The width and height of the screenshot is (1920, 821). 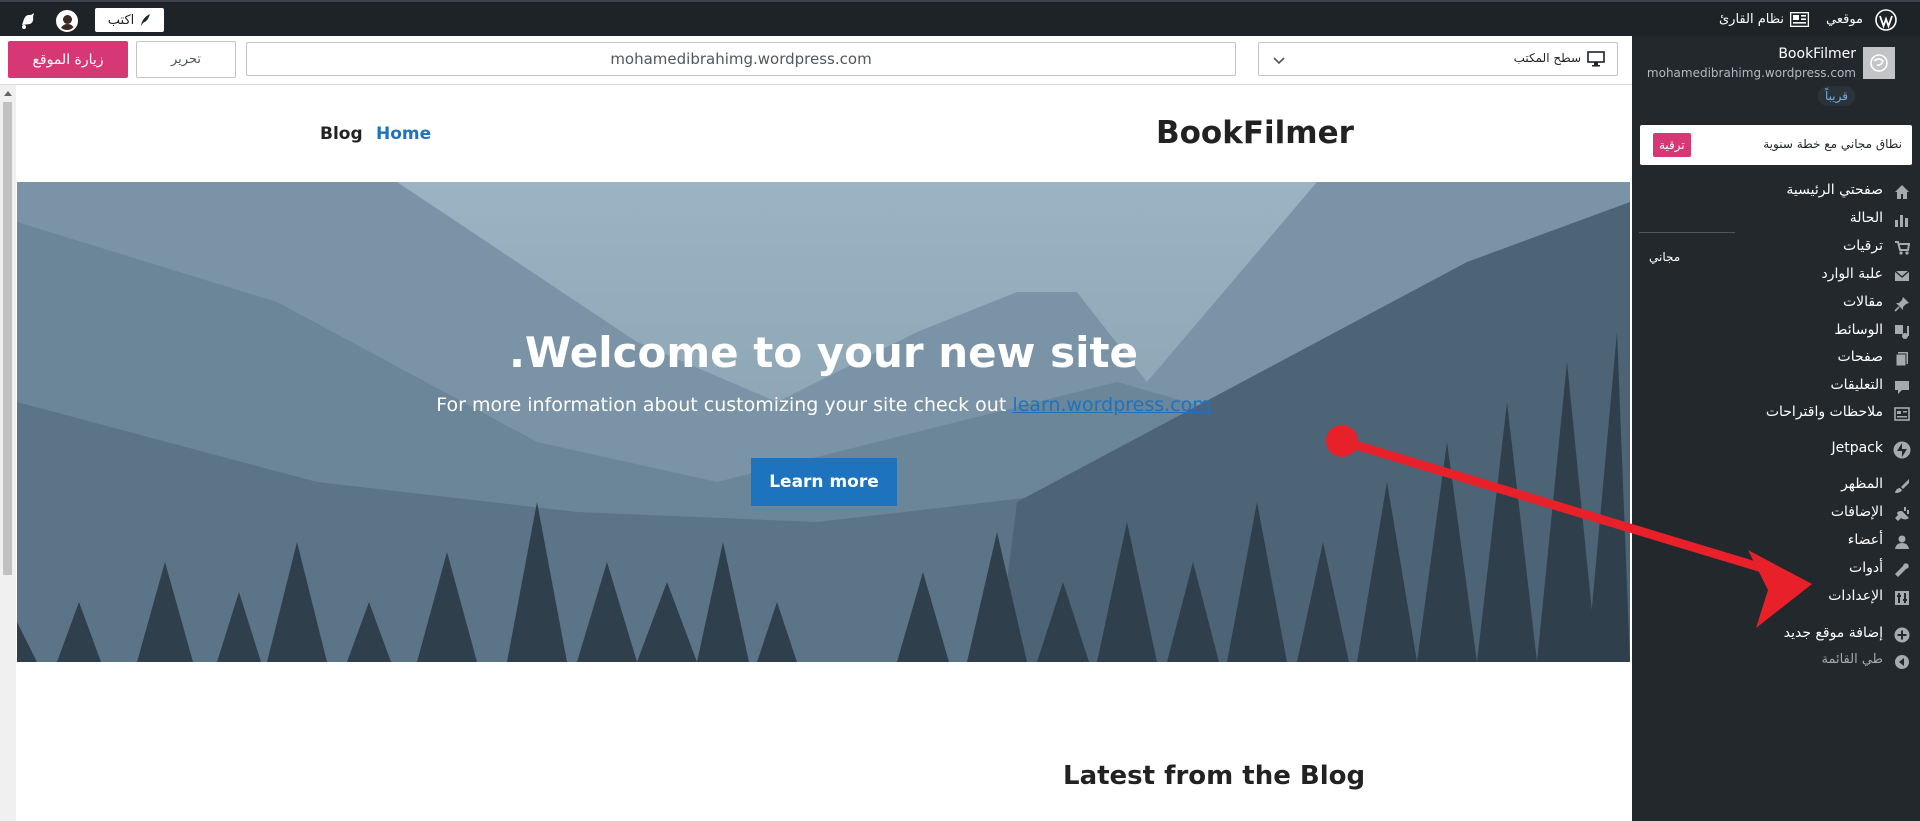 I want to click on settings-icon, so click(x=1902, y=598).